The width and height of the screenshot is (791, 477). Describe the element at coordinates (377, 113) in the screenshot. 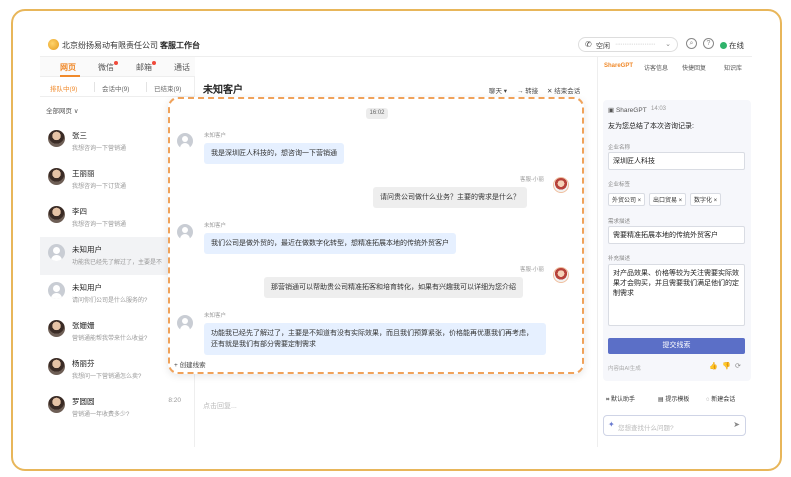

I see `timestamp: 16:02` at that location.